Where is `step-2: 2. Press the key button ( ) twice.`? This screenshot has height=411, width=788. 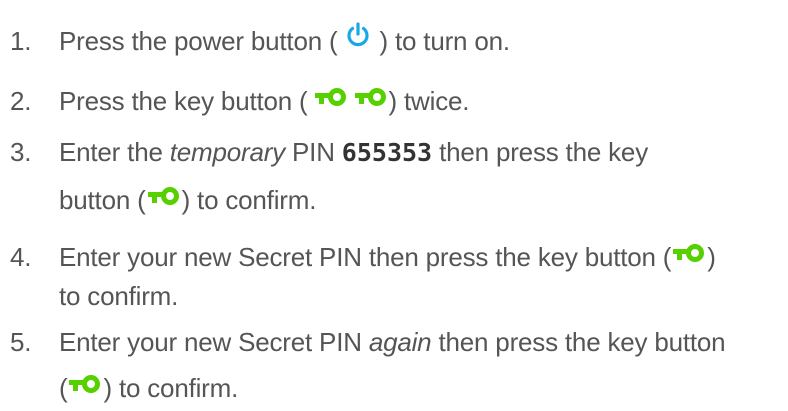 step-2: 2. Press the key button ( ) twice. is located at coordinates (239, 102).